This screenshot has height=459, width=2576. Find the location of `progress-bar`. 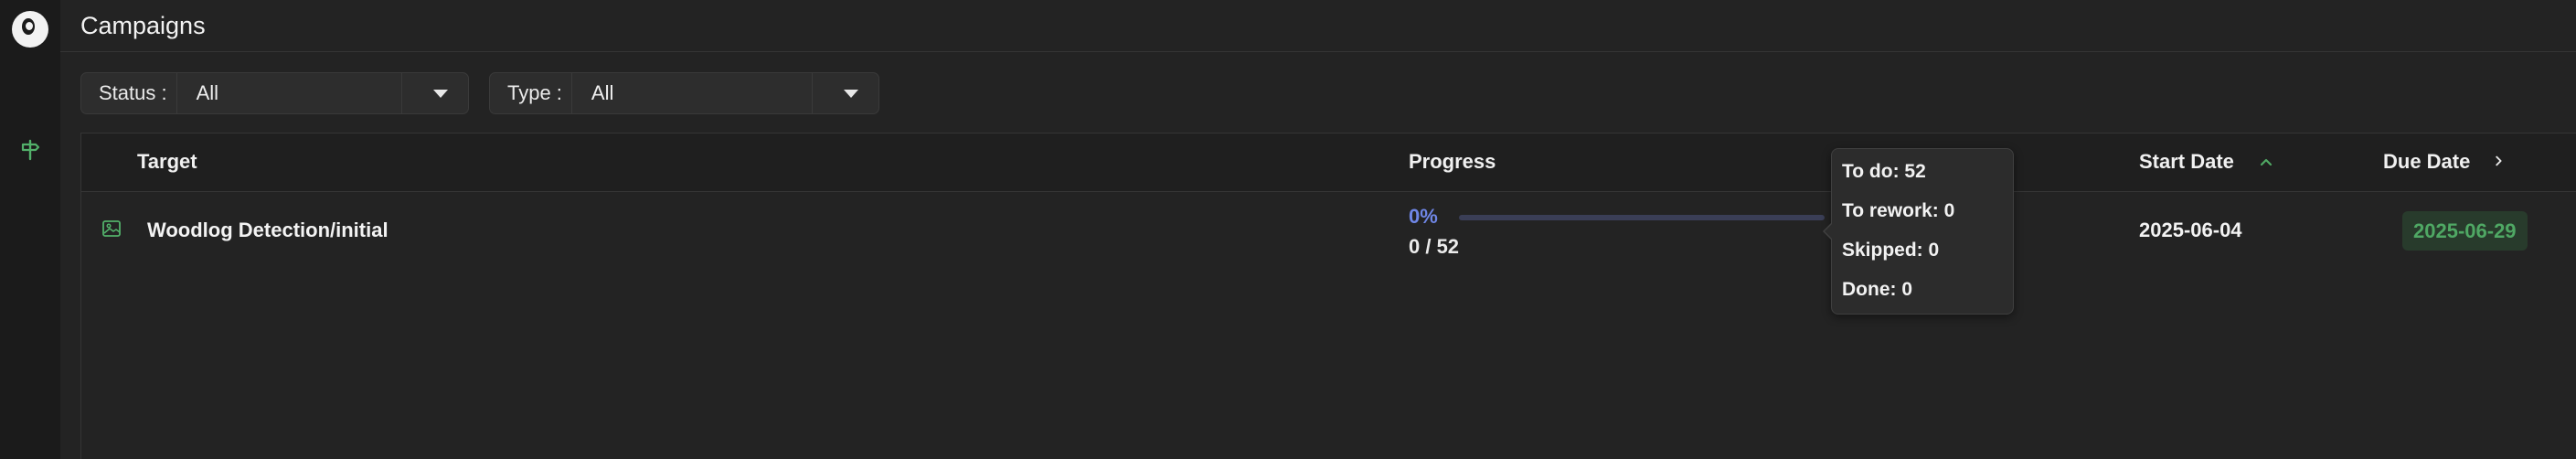

progress-bar is located at coordinates (1642, 217).